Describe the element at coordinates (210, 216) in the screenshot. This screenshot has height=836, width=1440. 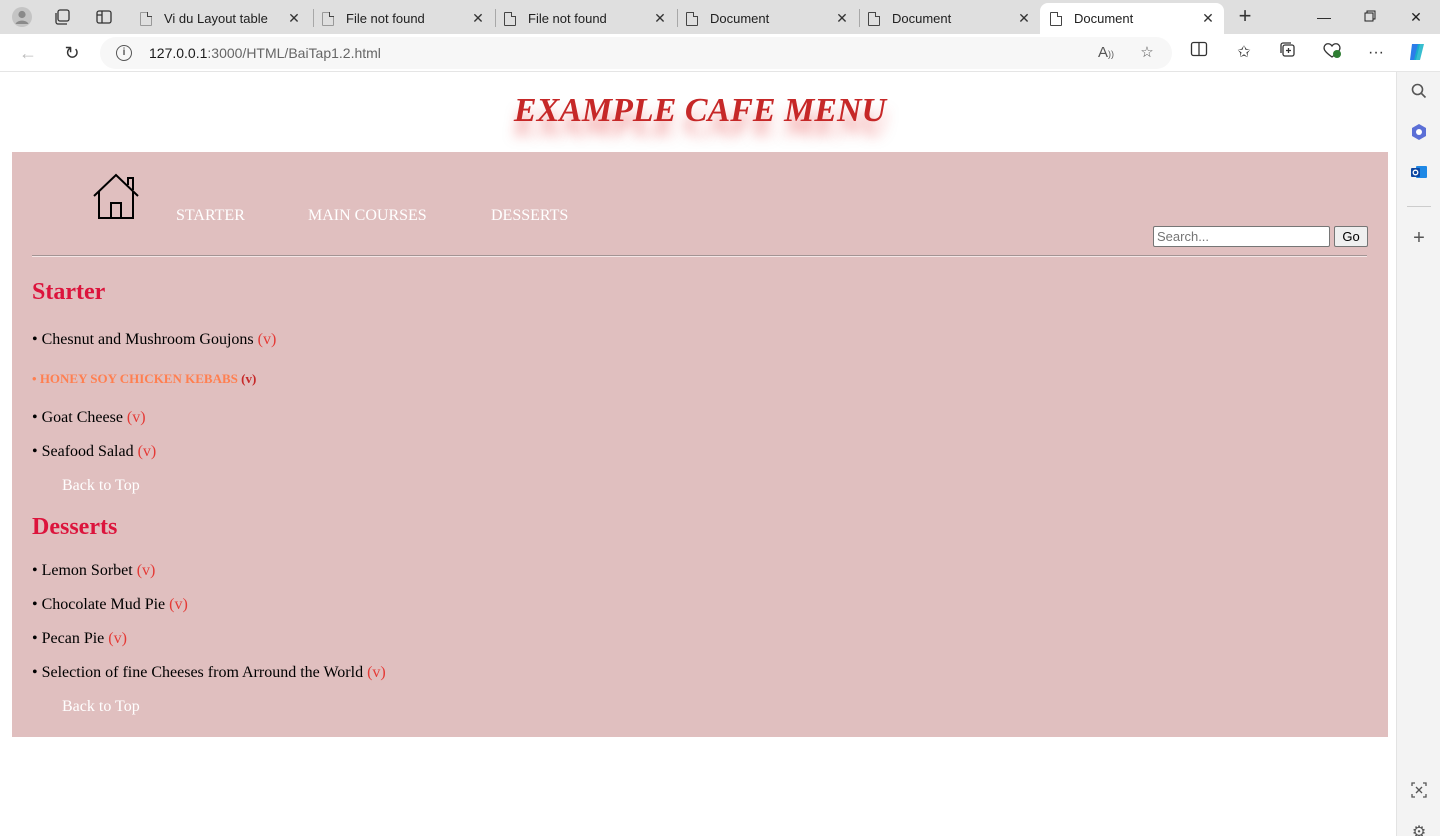
I see `nav-link-starter: STARTER` at that location.